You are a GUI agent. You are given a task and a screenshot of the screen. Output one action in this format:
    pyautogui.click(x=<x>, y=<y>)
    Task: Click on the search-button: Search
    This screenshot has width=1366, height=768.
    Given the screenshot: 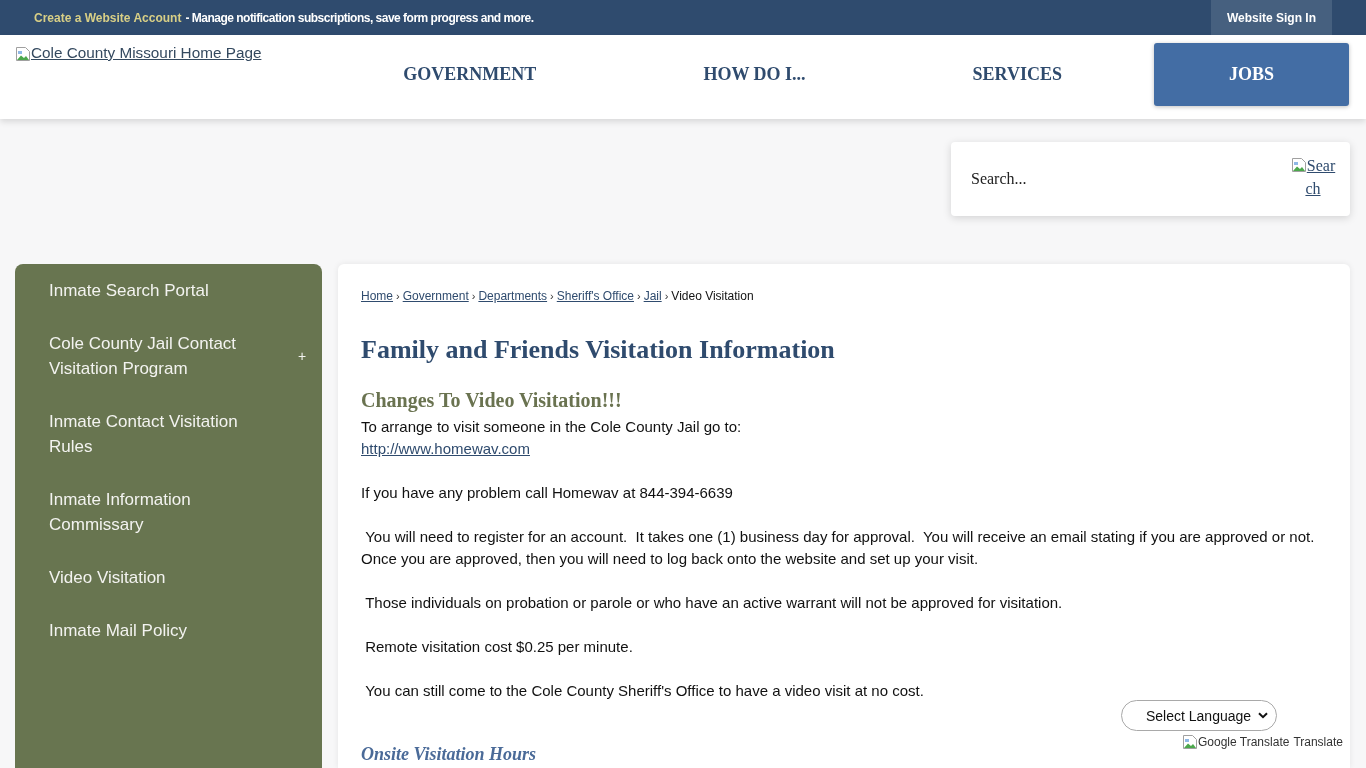 What is the action you would take?
    pyautogui.click(x=1313, y=177)
    